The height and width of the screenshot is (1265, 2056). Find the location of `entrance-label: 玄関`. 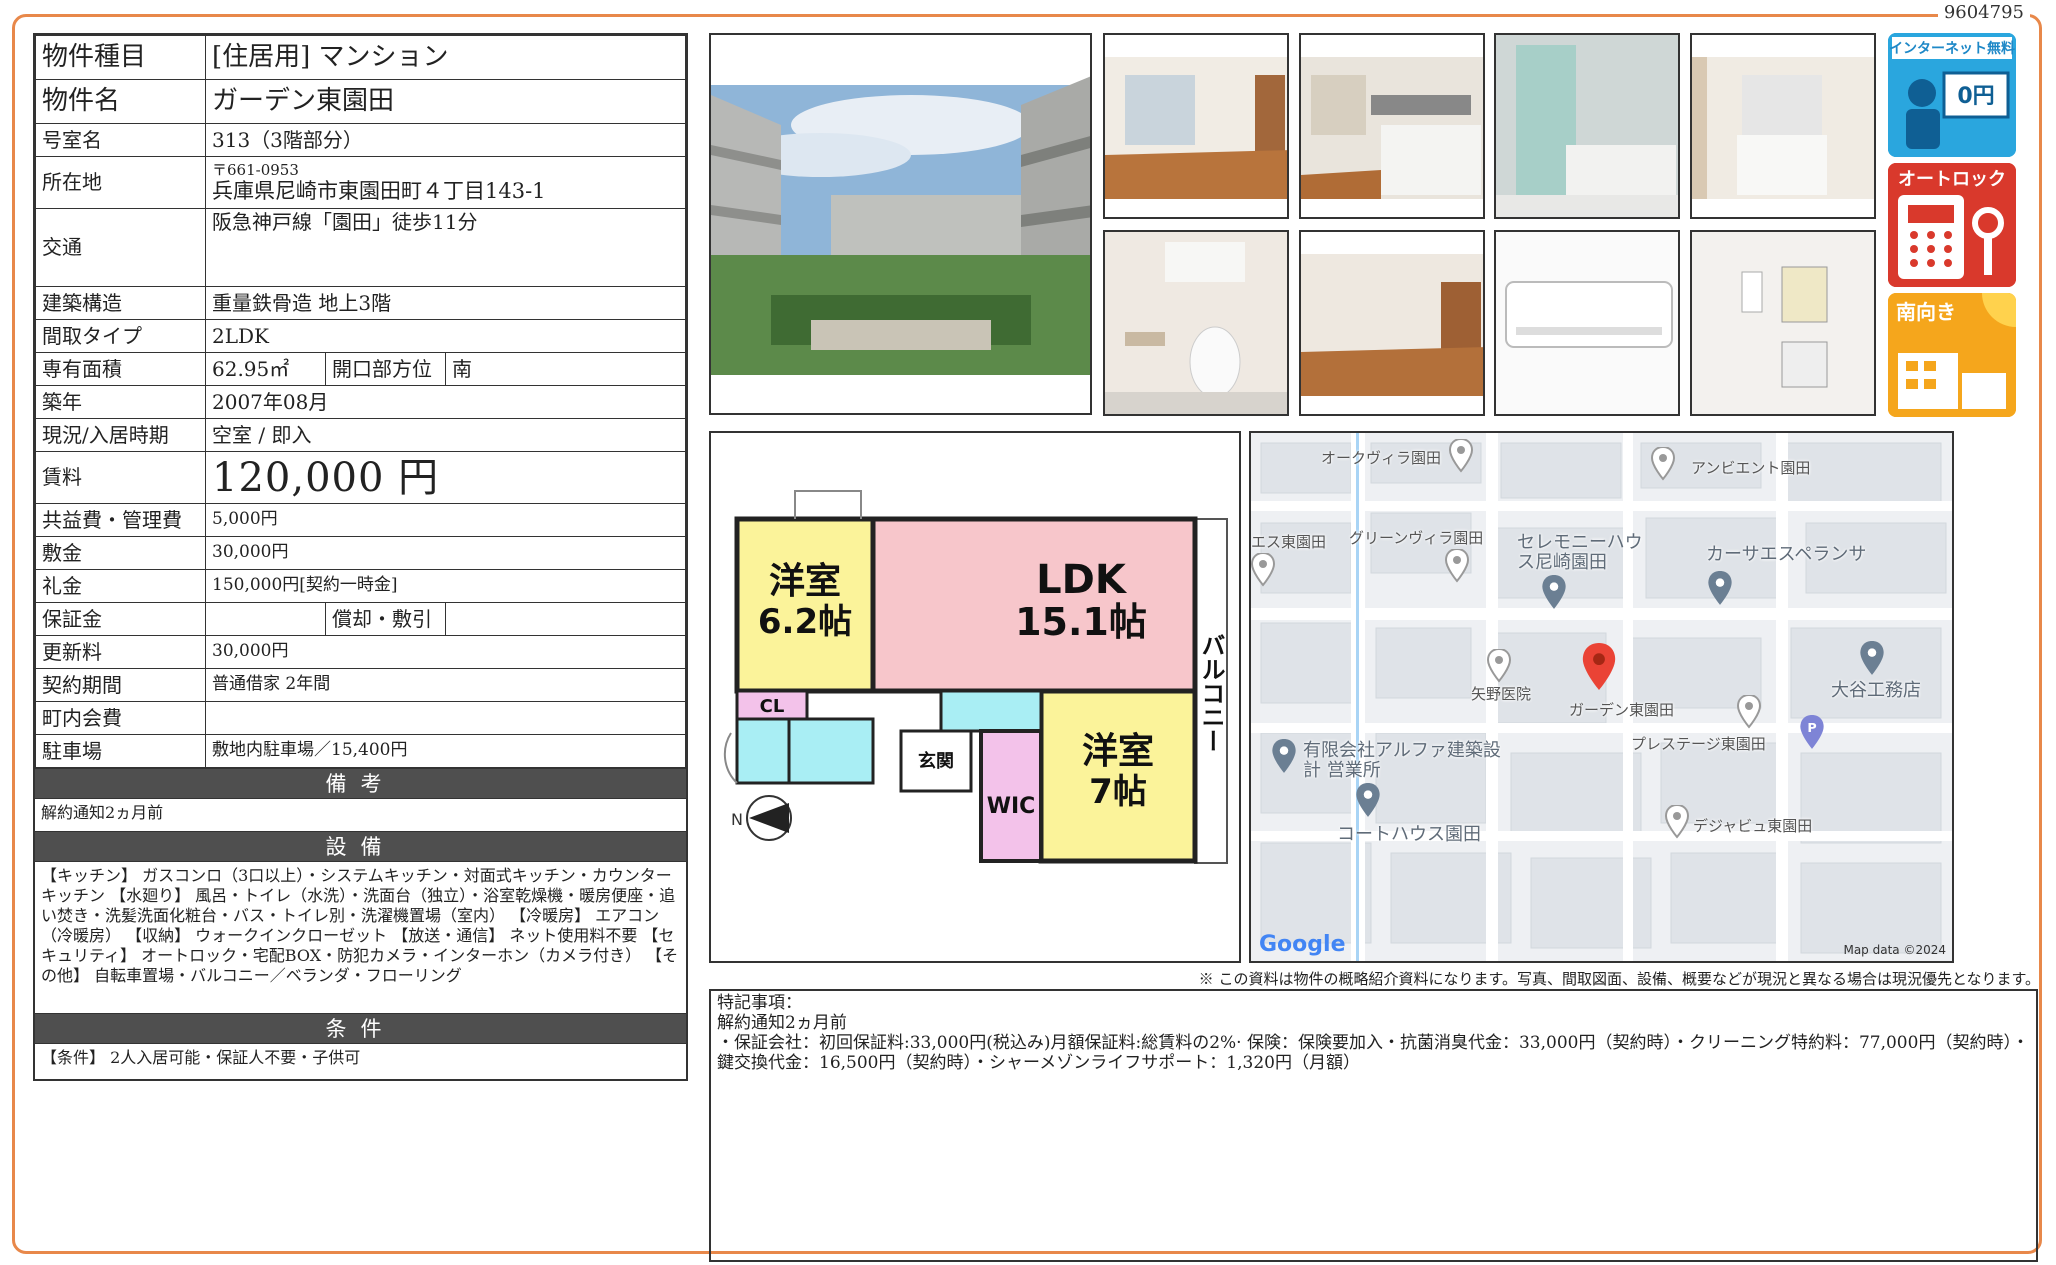

entrance-label: 玄関 is located at coordinates (936, 761).